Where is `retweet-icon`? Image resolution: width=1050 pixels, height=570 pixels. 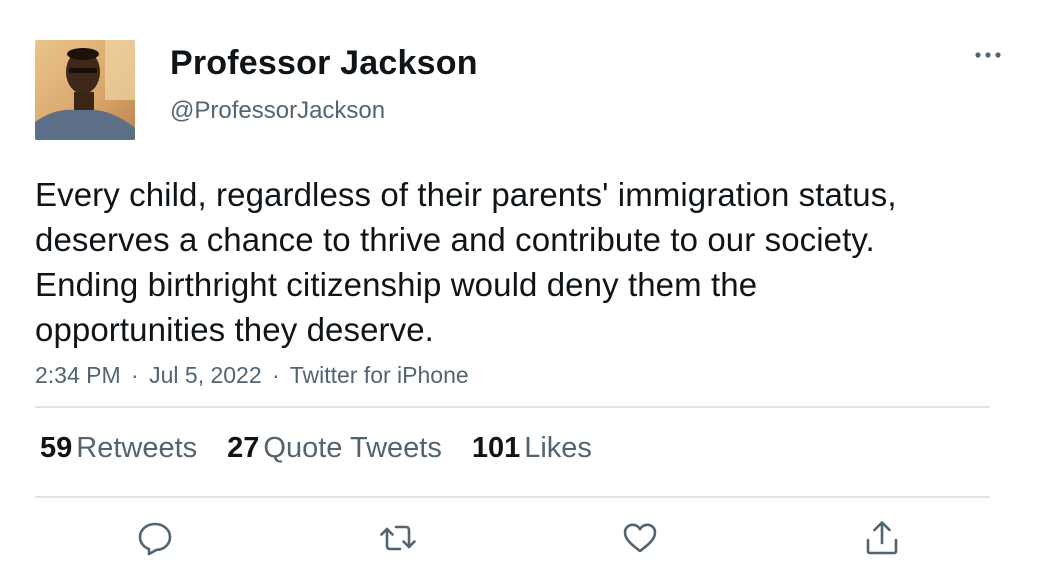 retweet-icon is located at coordinates (398, 538).